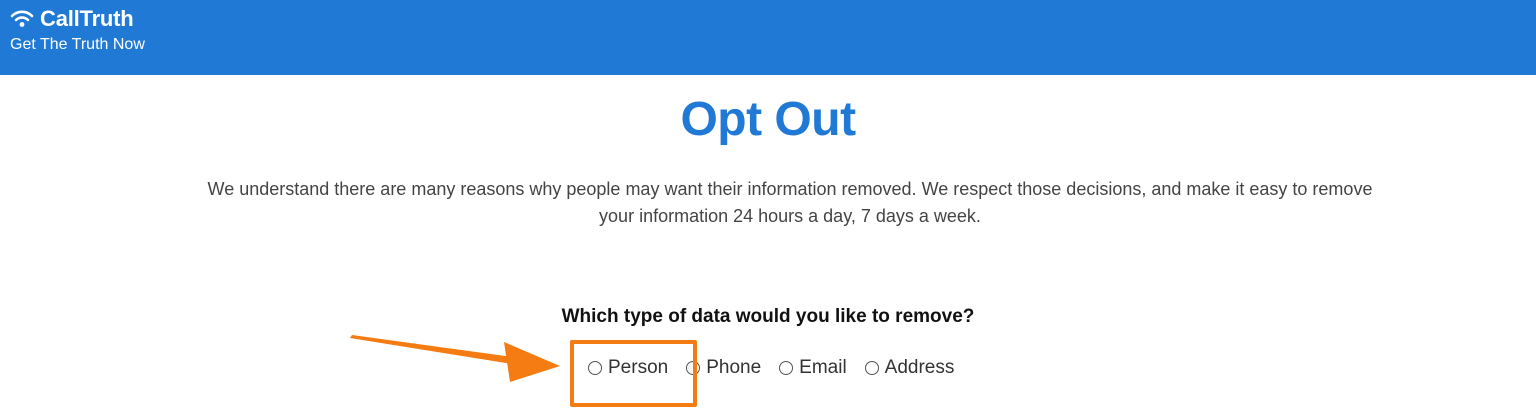 The image size is (1536, 419). Describe the element at coordinates (22, 18) in the screenshot. I see `wifi-icon` at that location.